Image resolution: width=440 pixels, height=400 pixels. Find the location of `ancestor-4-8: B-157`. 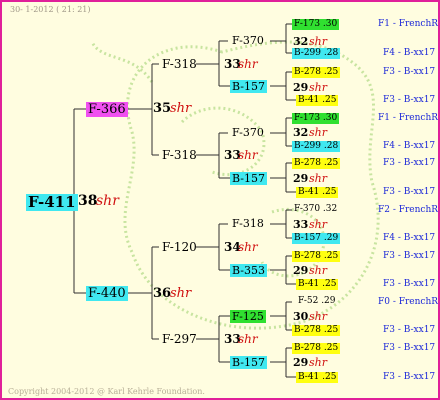

ancestor-4-8: B-157 is located at coordinates (248, 362).